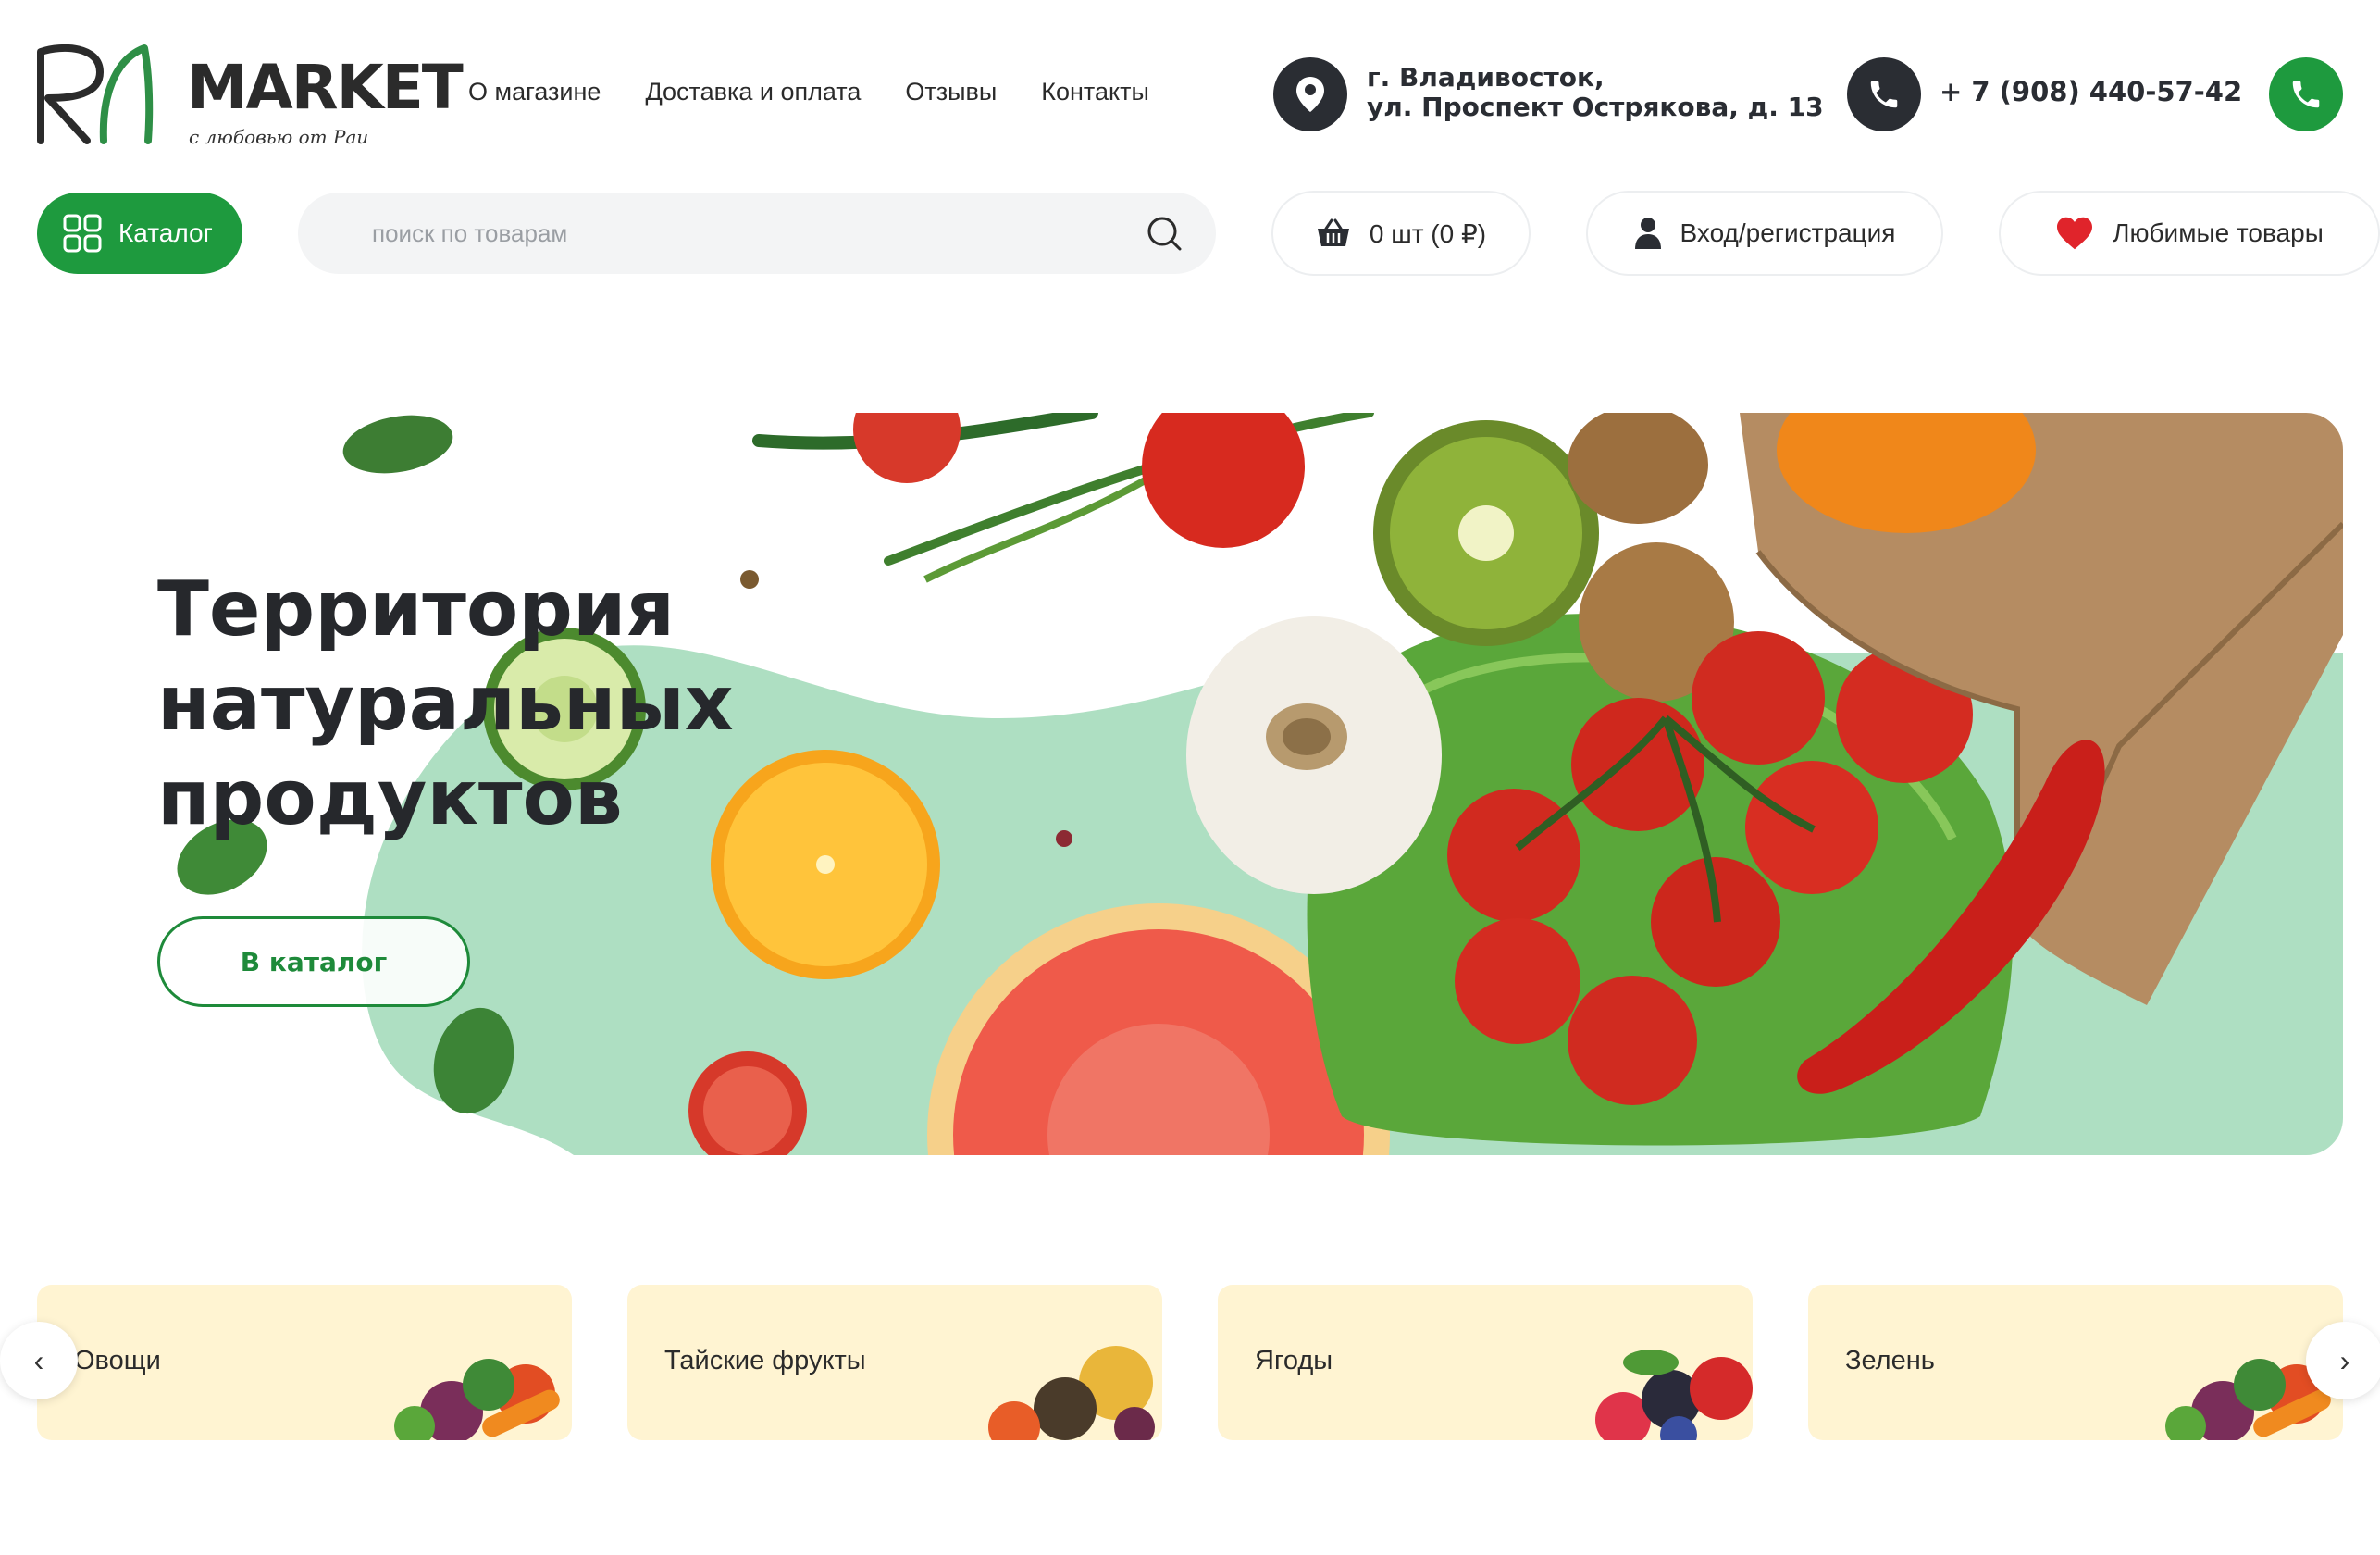 This screenshot has width=2380, height=1555. I want to click on cart-button: 0 шт (0 ₽), so click(1401, 234).